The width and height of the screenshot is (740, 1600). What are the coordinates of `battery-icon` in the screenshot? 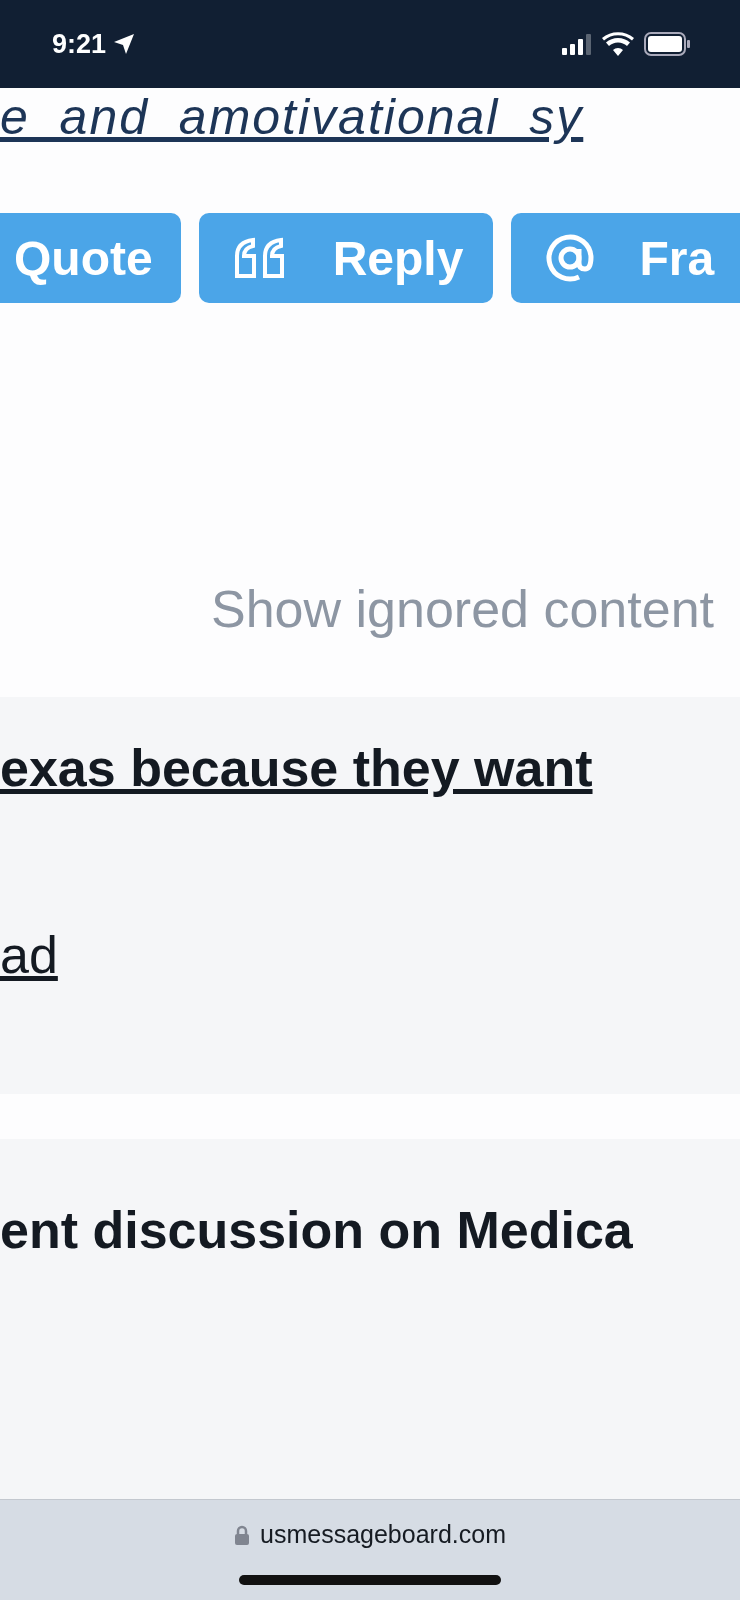 It's located at (667, 44).